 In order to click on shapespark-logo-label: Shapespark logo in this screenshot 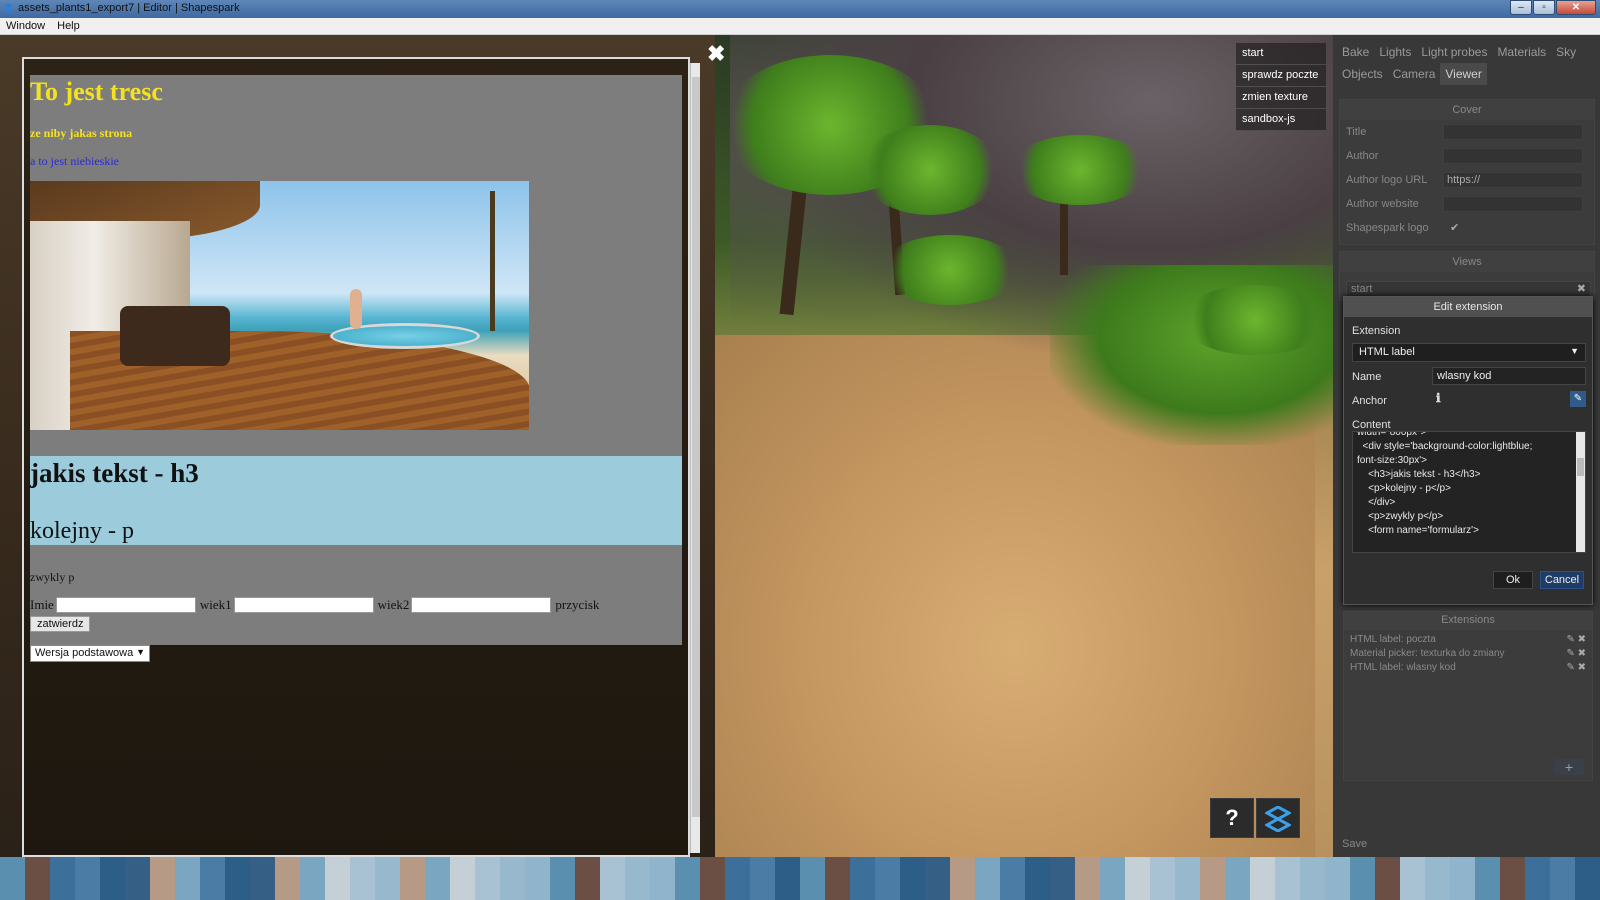, I will do `click(1387, 228)`.